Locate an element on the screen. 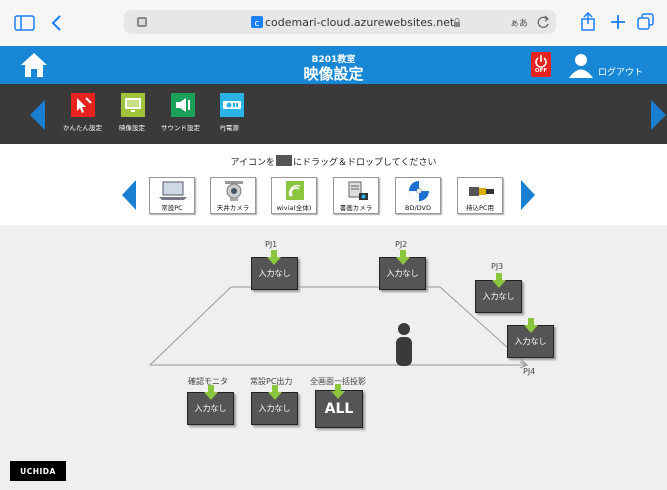 This screenshot has width=667, height=490. svg-text: c is located at coordinates (257, 23).